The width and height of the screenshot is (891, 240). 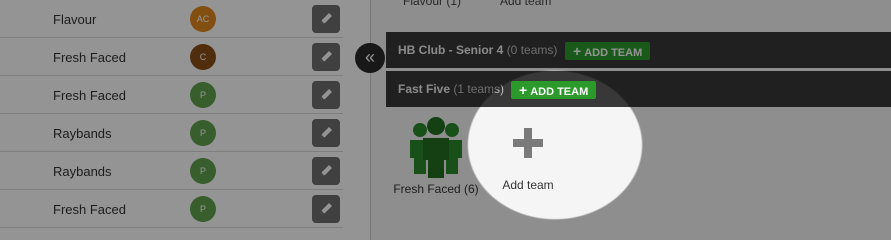 What do you see at coordinates (451, 89) in the screenshot?
I see `section-title: Fast Five (1 teams)` at bounding box center [451, 89].